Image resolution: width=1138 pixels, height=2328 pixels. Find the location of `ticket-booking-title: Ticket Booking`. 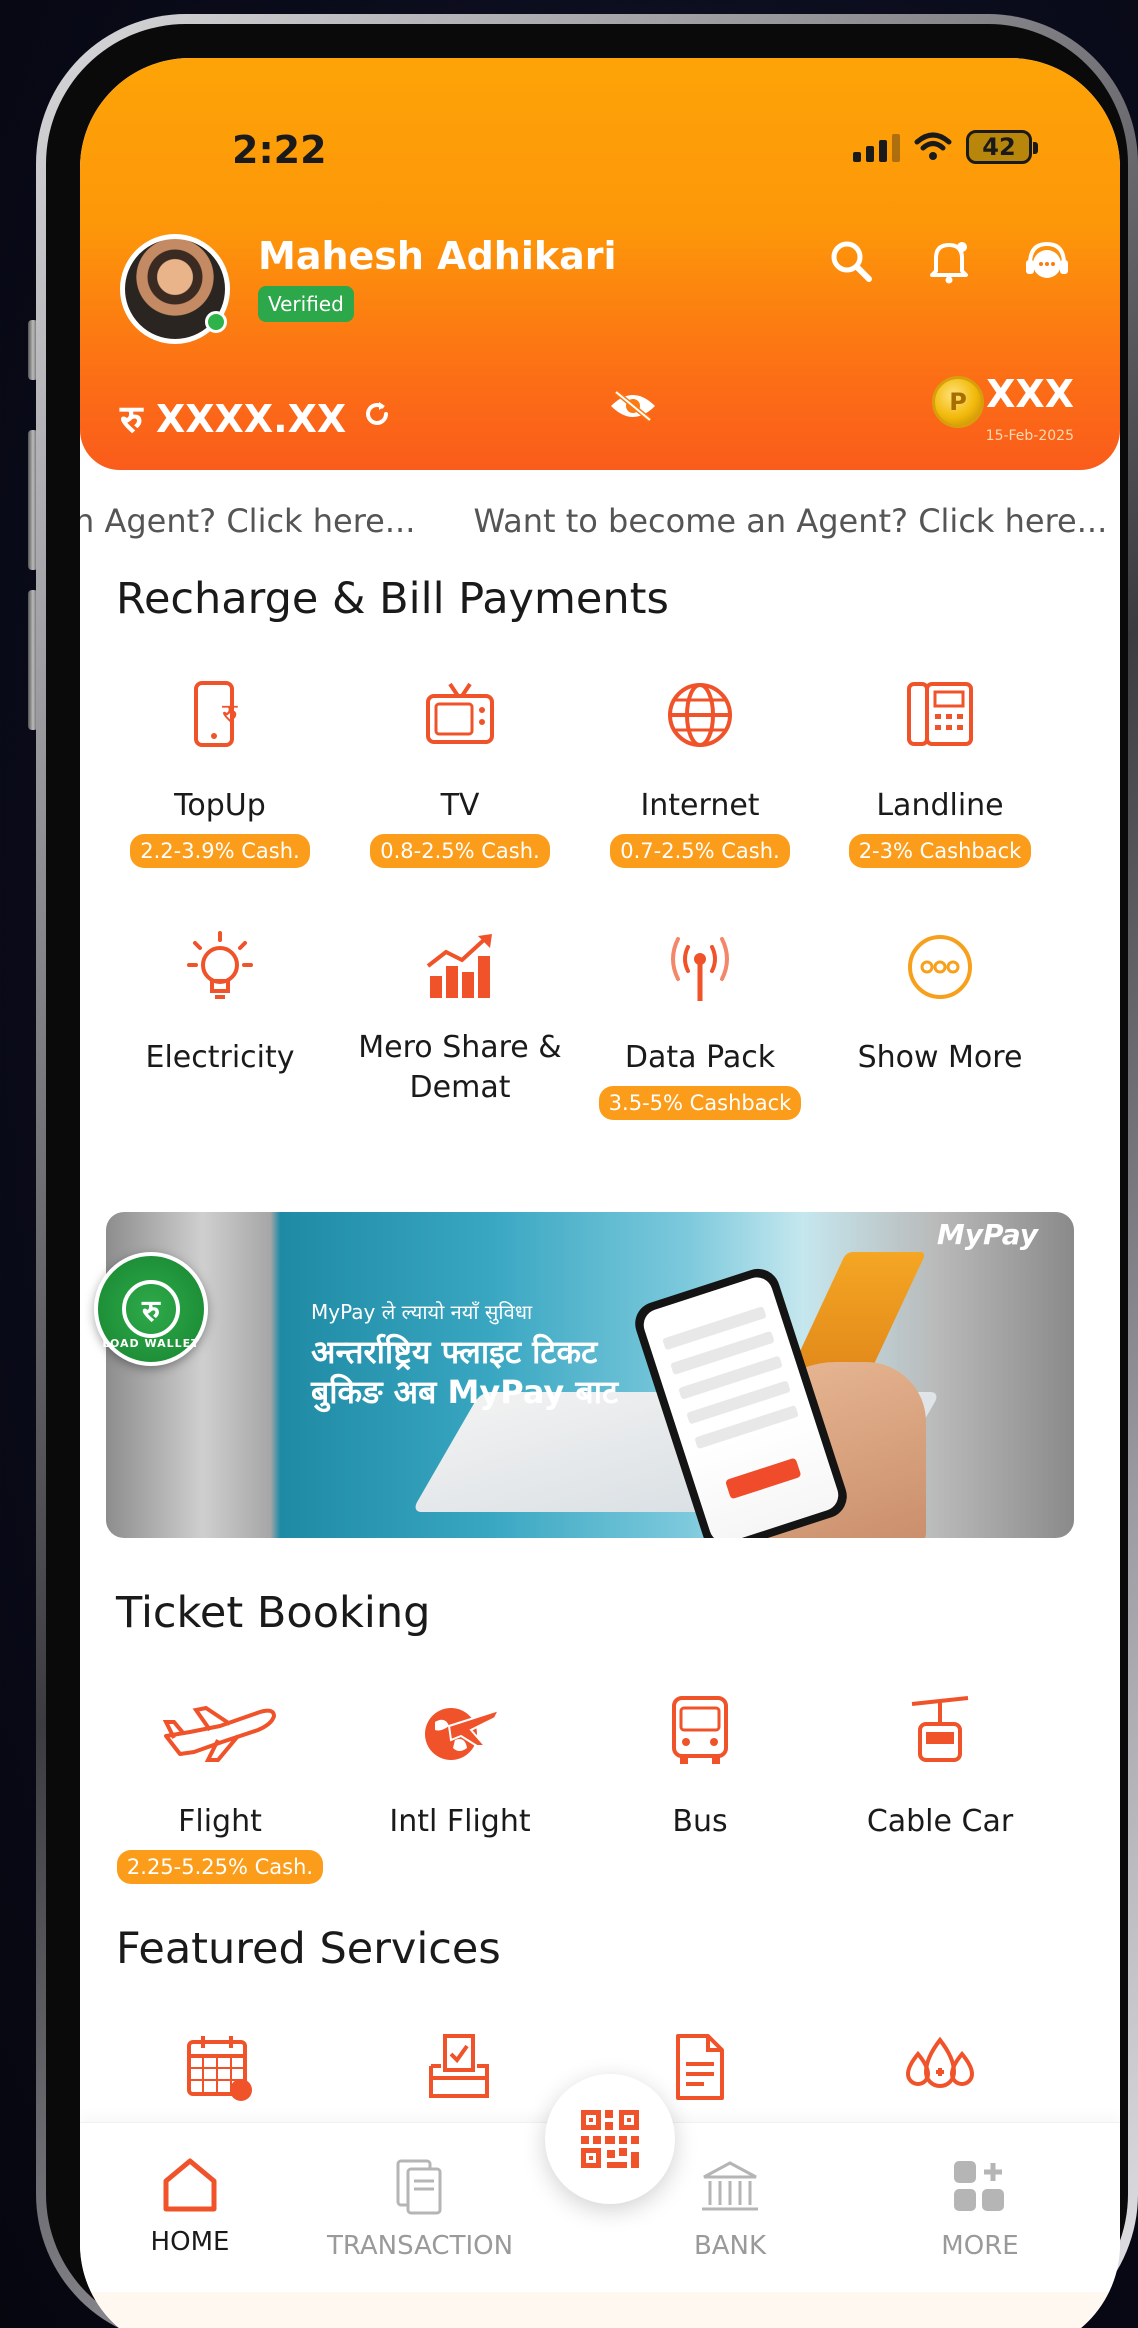

ticket-booking-title: Ticket Booking is located at coordinates (273, 1613).